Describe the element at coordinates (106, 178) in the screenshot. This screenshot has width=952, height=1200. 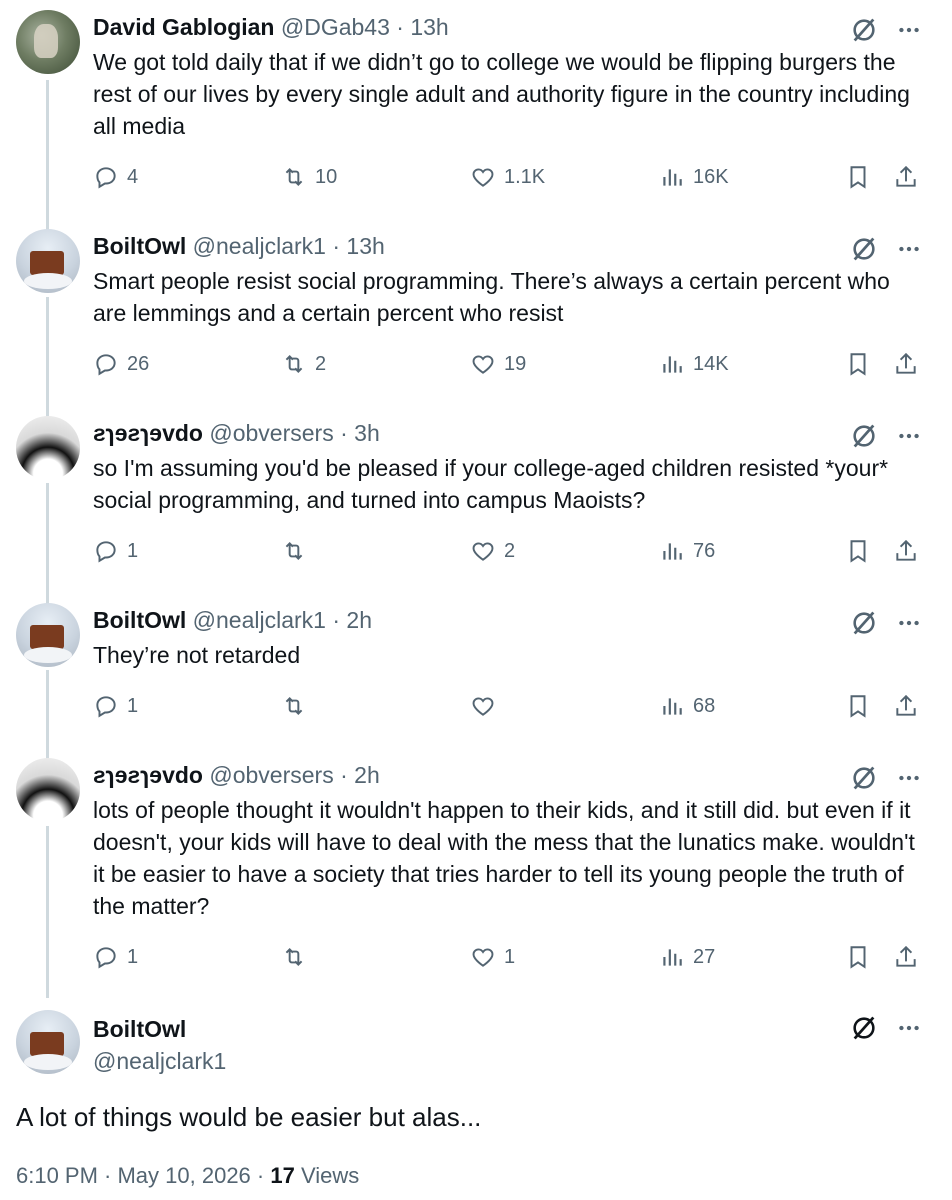
I see `reply-icon` at that location.